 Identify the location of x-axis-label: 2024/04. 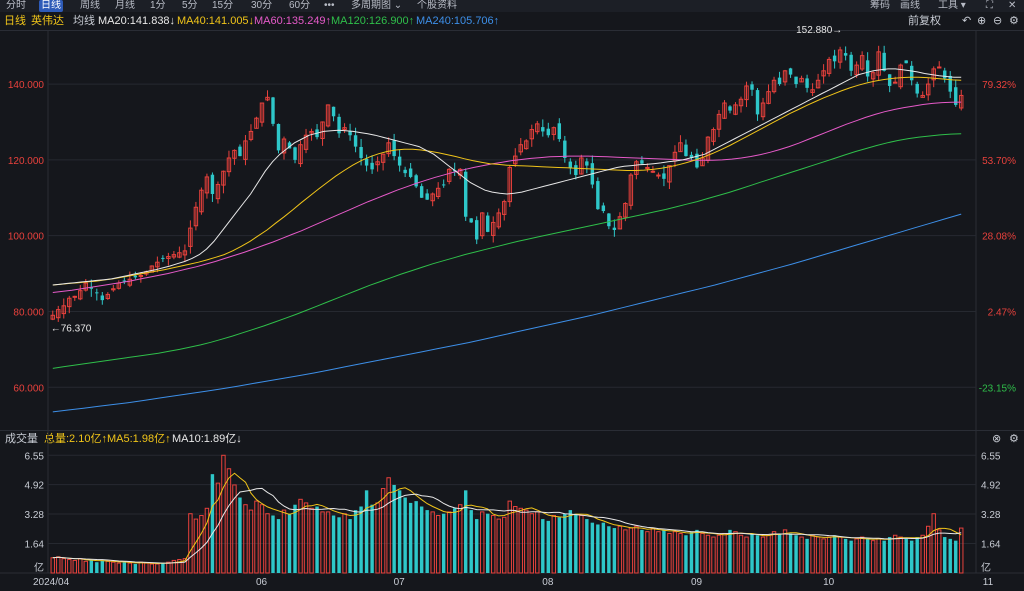
(51, 582).